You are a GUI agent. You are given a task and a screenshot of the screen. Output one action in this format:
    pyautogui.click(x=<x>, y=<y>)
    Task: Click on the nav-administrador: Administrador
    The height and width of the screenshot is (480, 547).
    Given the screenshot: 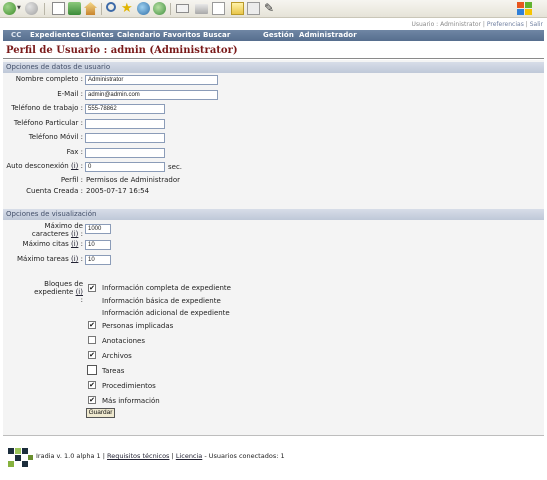 What is the action you would take?
    pyautogui.click(x=328, y=35)
    